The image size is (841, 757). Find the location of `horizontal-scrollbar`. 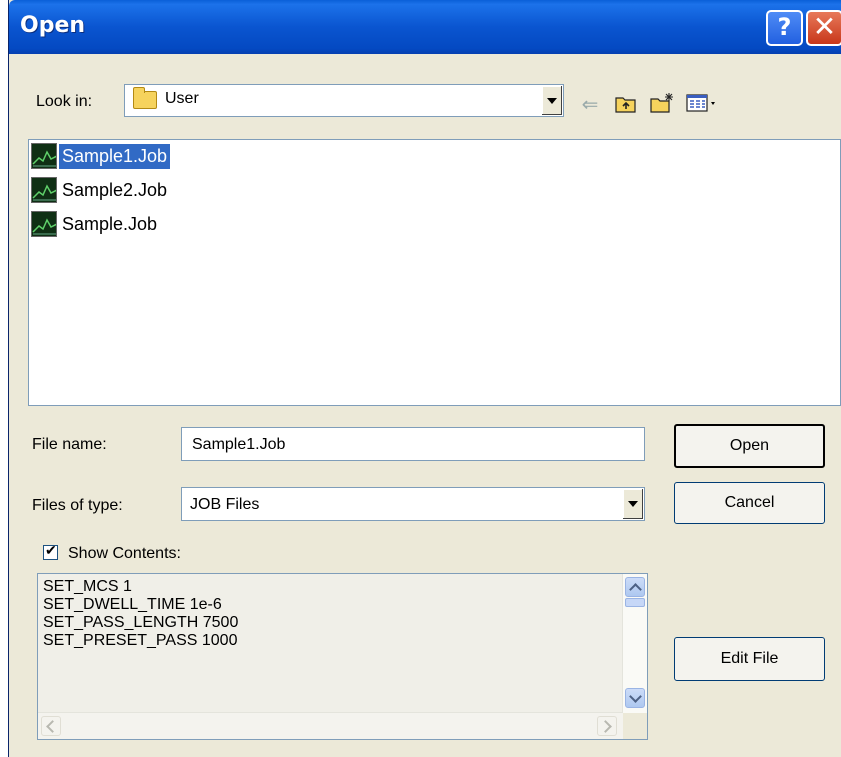

horizontal-scrollbar is located at coordinates (330, 725).